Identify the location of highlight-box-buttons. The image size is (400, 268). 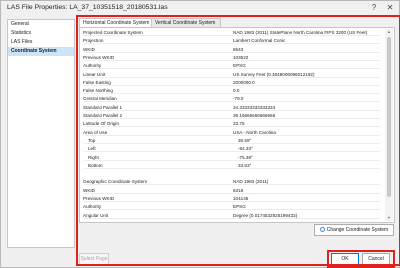
(361, 259).